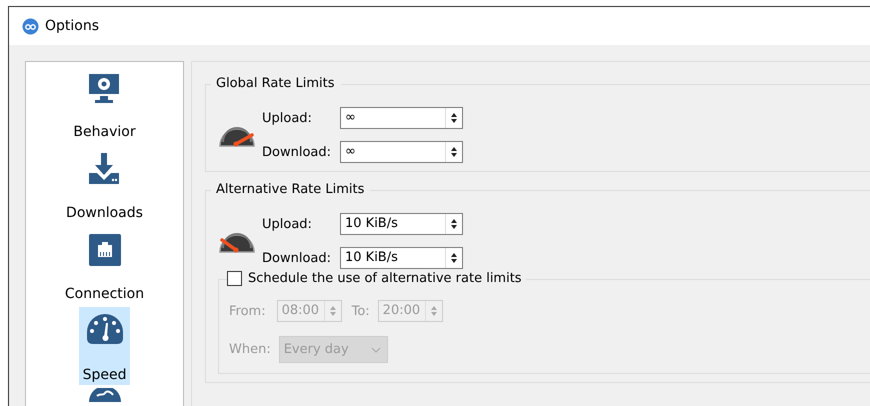  What do you see at coordinates (104, 250) in the screenshot?
I see `ethernet-port-icon` at bounding box center [104, 250].